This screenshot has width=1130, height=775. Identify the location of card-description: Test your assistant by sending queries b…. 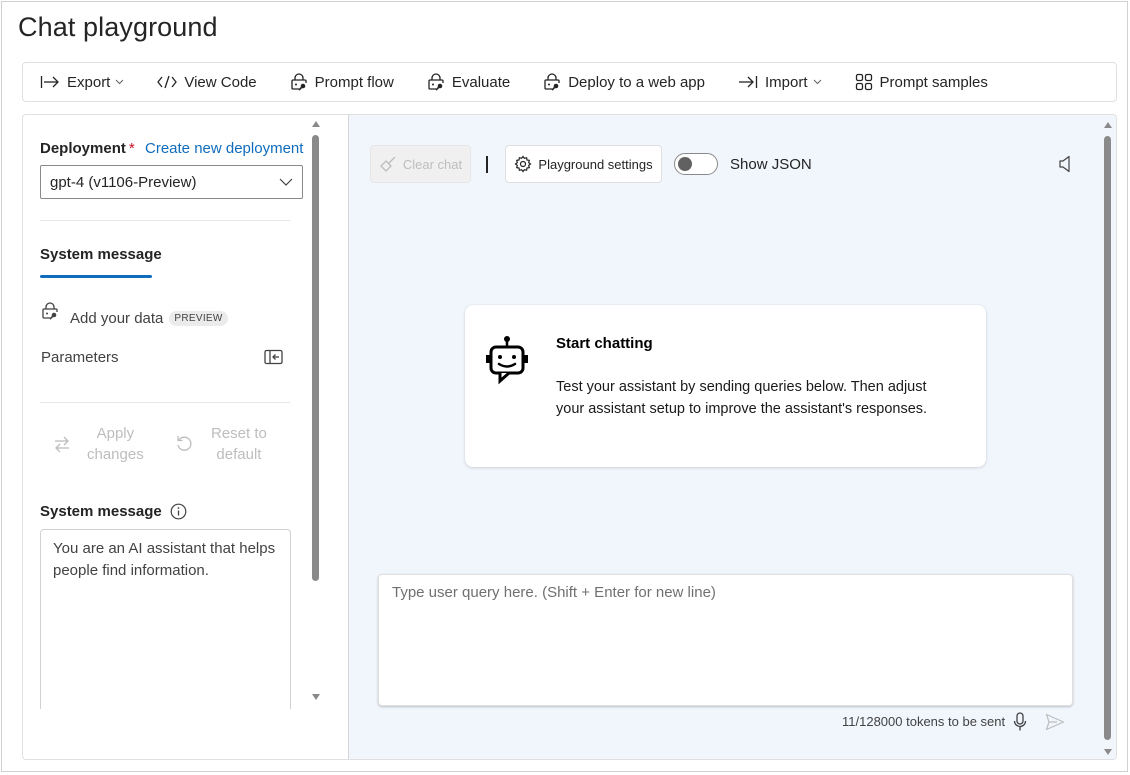
(742, 398).